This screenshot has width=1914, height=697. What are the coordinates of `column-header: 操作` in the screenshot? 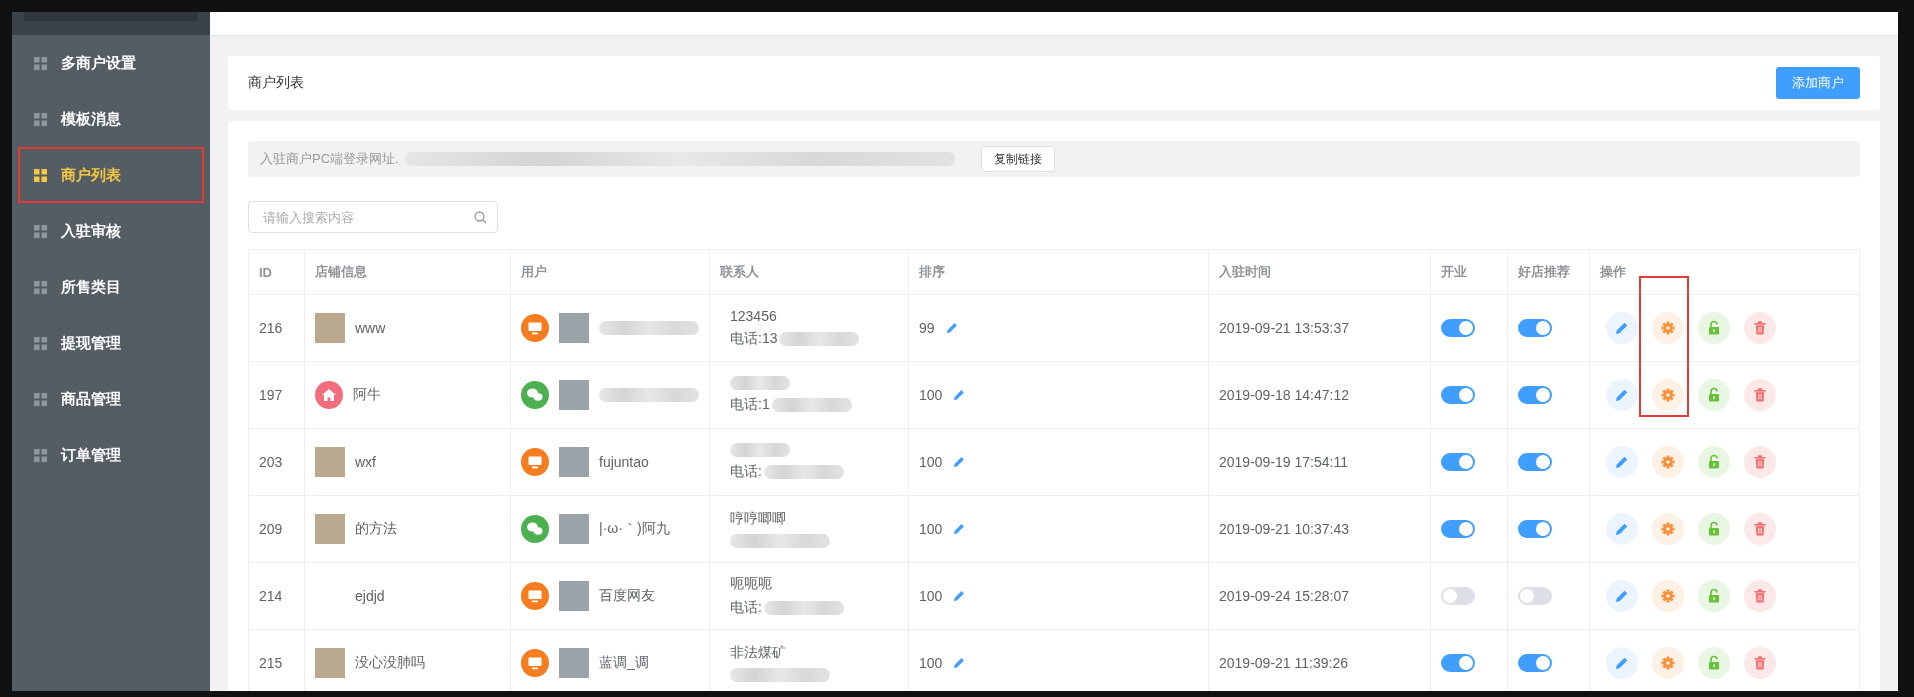 It's located at (1724, 272).